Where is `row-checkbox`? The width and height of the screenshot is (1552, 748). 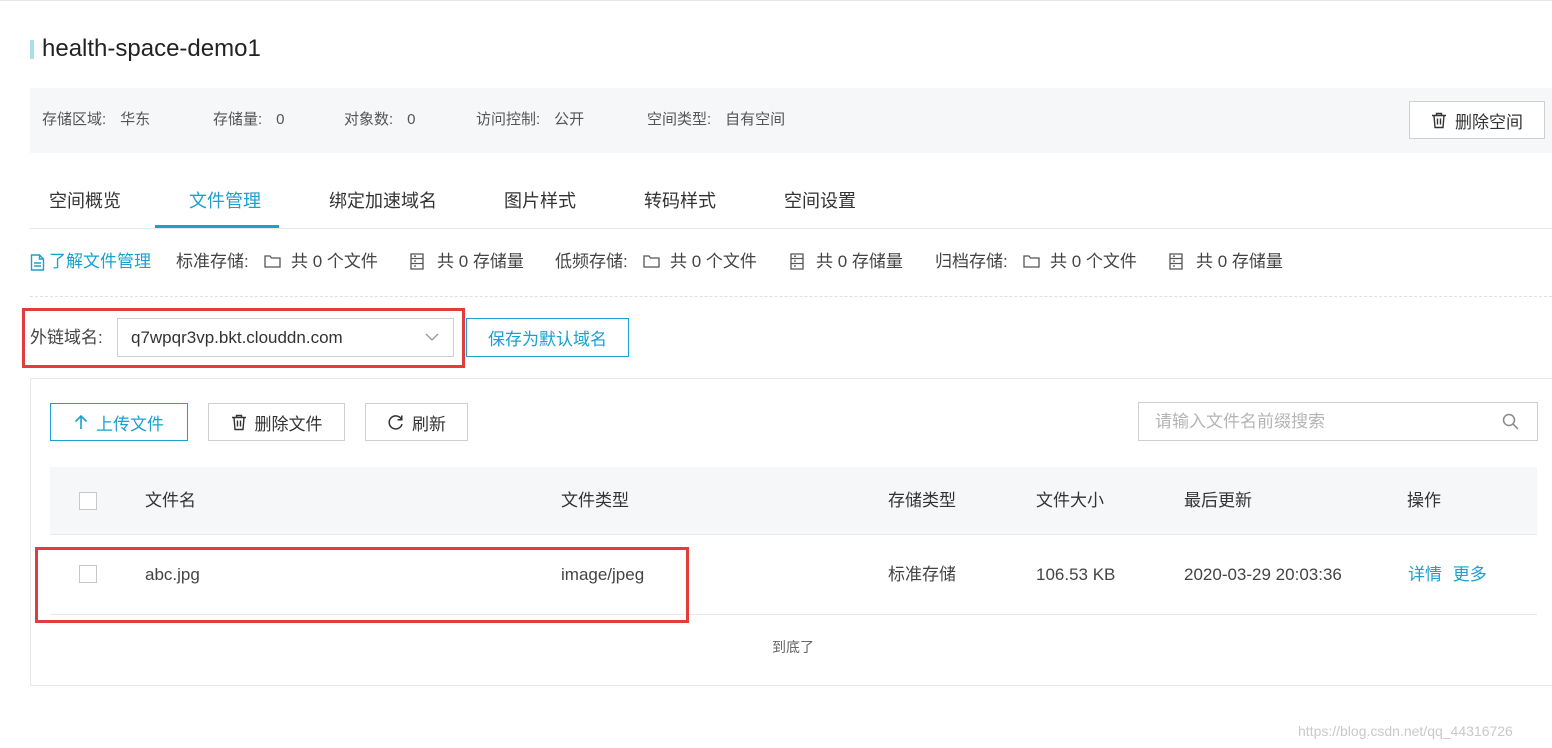 row-checkbox is located at coordinates (88, 574).